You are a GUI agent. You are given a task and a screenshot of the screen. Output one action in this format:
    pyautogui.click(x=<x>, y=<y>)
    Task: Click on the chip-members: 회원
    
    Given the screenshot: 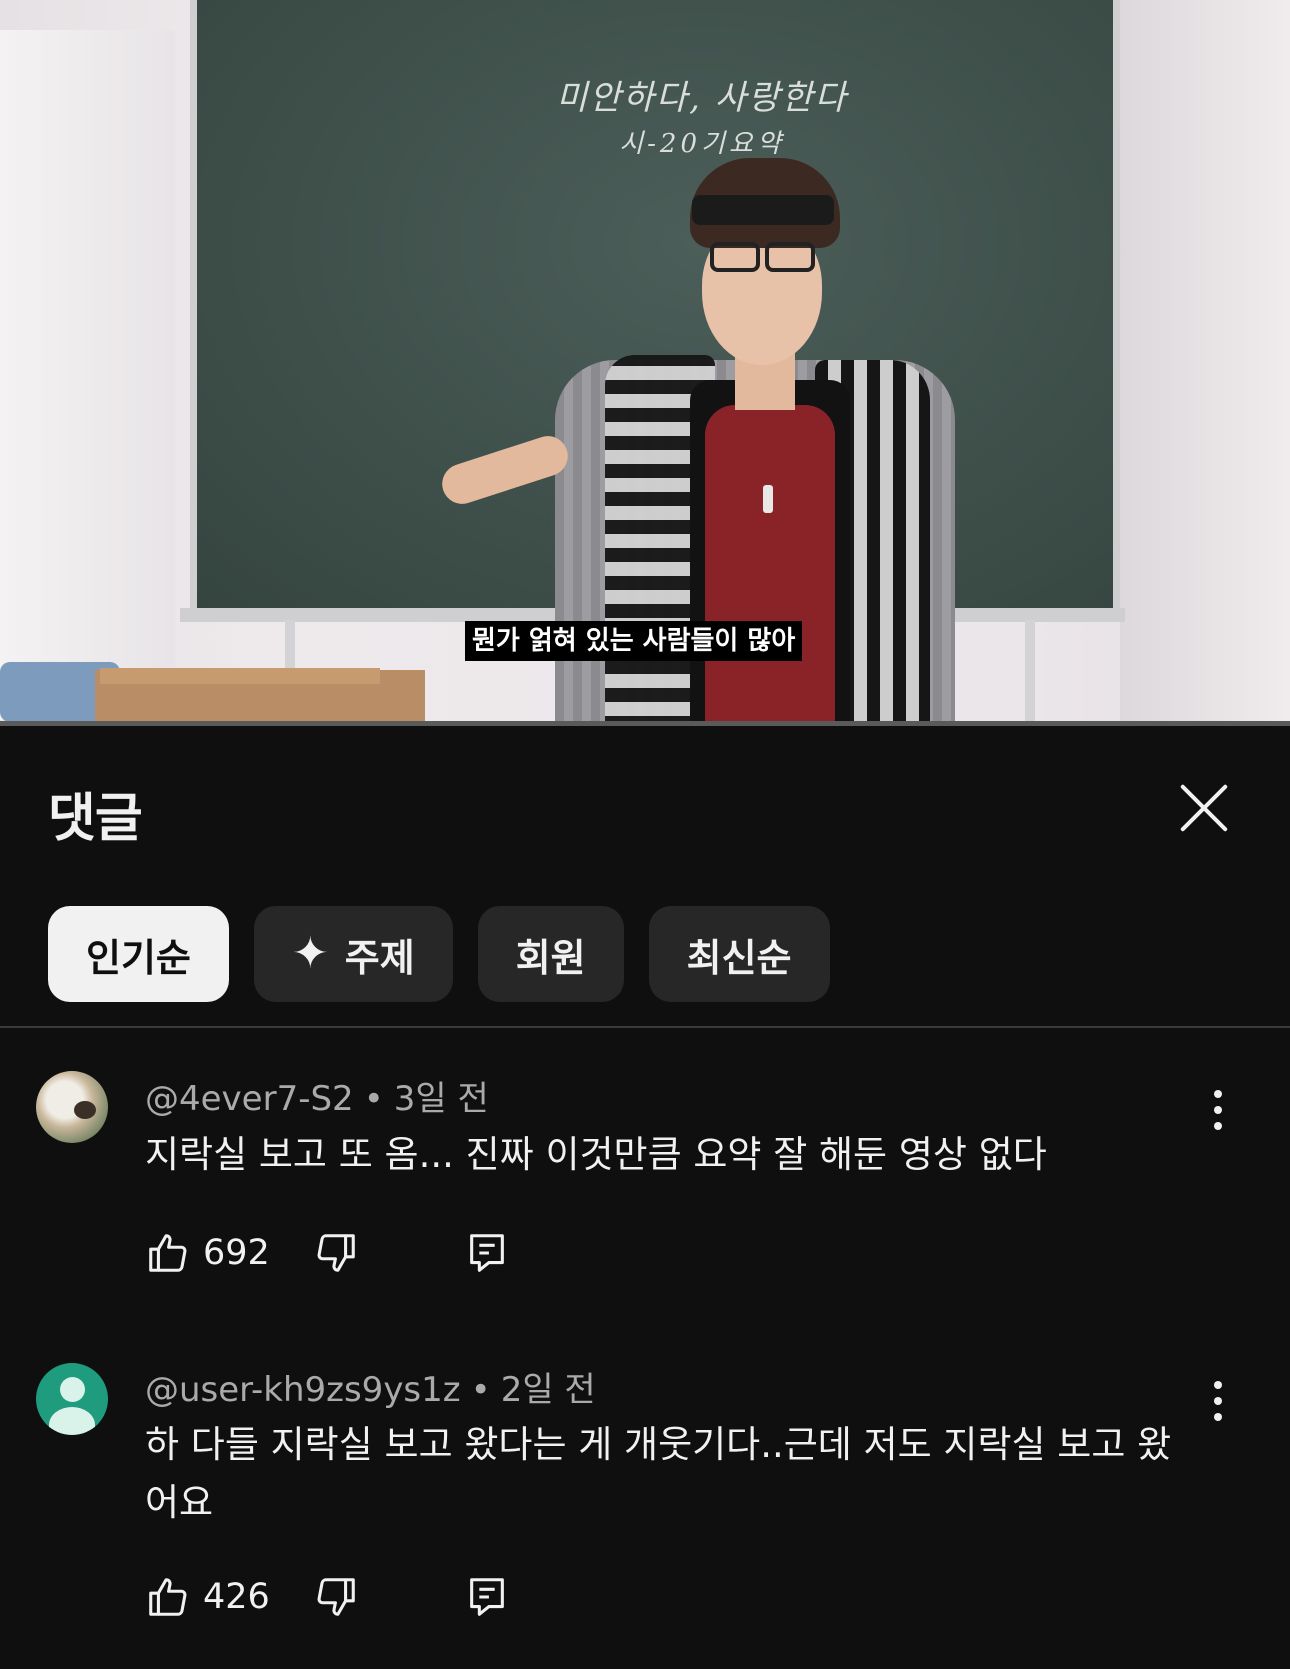 What is the action you would take?
    pyautogui.click(x=550, y=954)
    